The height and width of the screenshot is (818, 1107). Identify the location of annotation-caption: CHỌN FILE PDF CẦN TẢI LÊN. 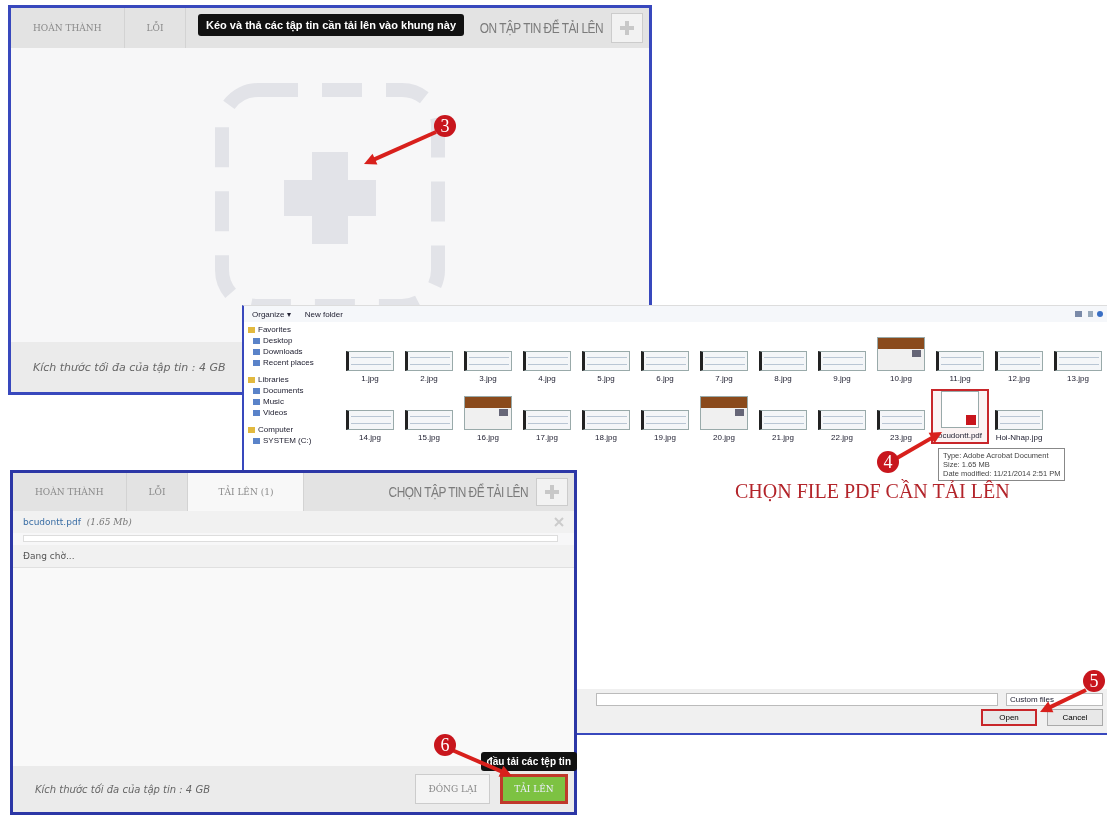
(872, 491).